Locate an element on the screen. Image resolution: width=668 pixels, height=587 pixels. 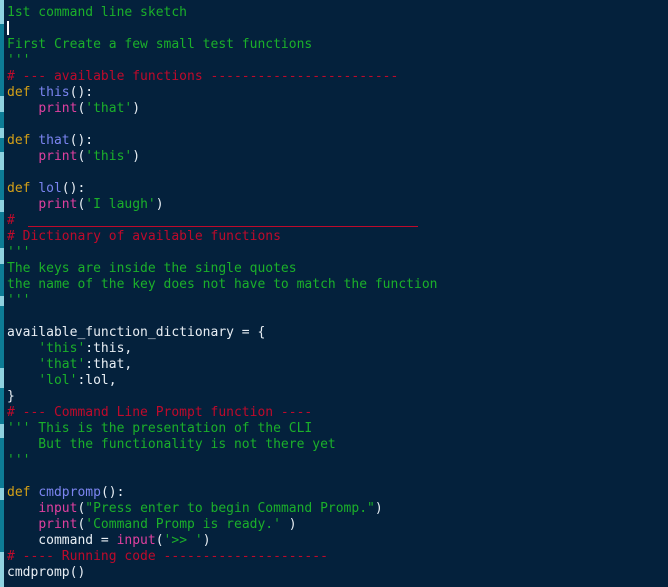
code-line: def this(): is located at coordinates (334, 93).